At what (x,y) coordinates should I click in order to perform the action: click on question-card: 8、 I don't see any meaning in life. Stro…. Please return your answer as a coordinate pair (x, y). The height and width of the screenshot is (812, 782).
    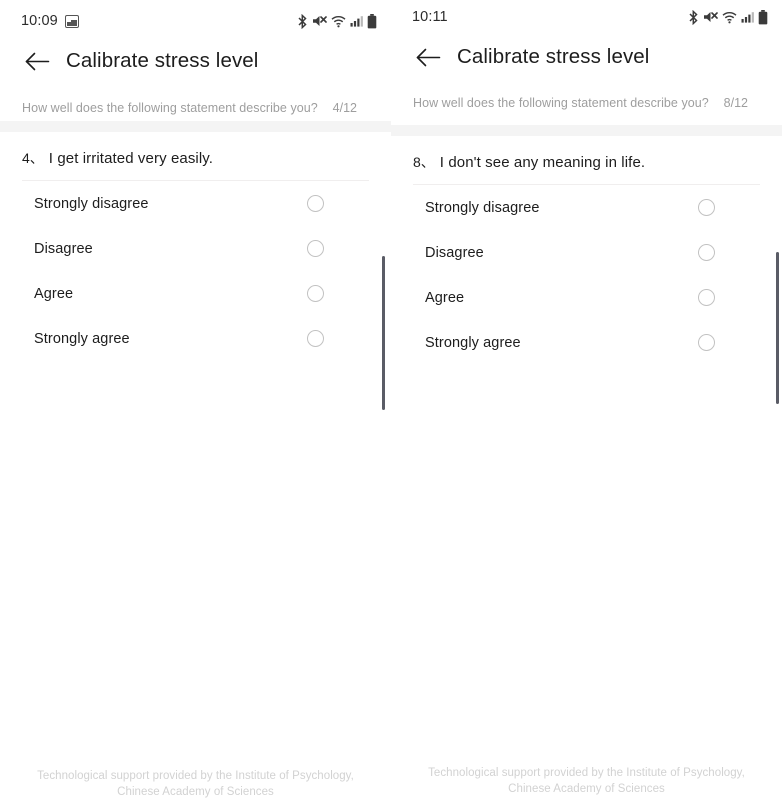
    Looking at the image, I should click on (586, 250).